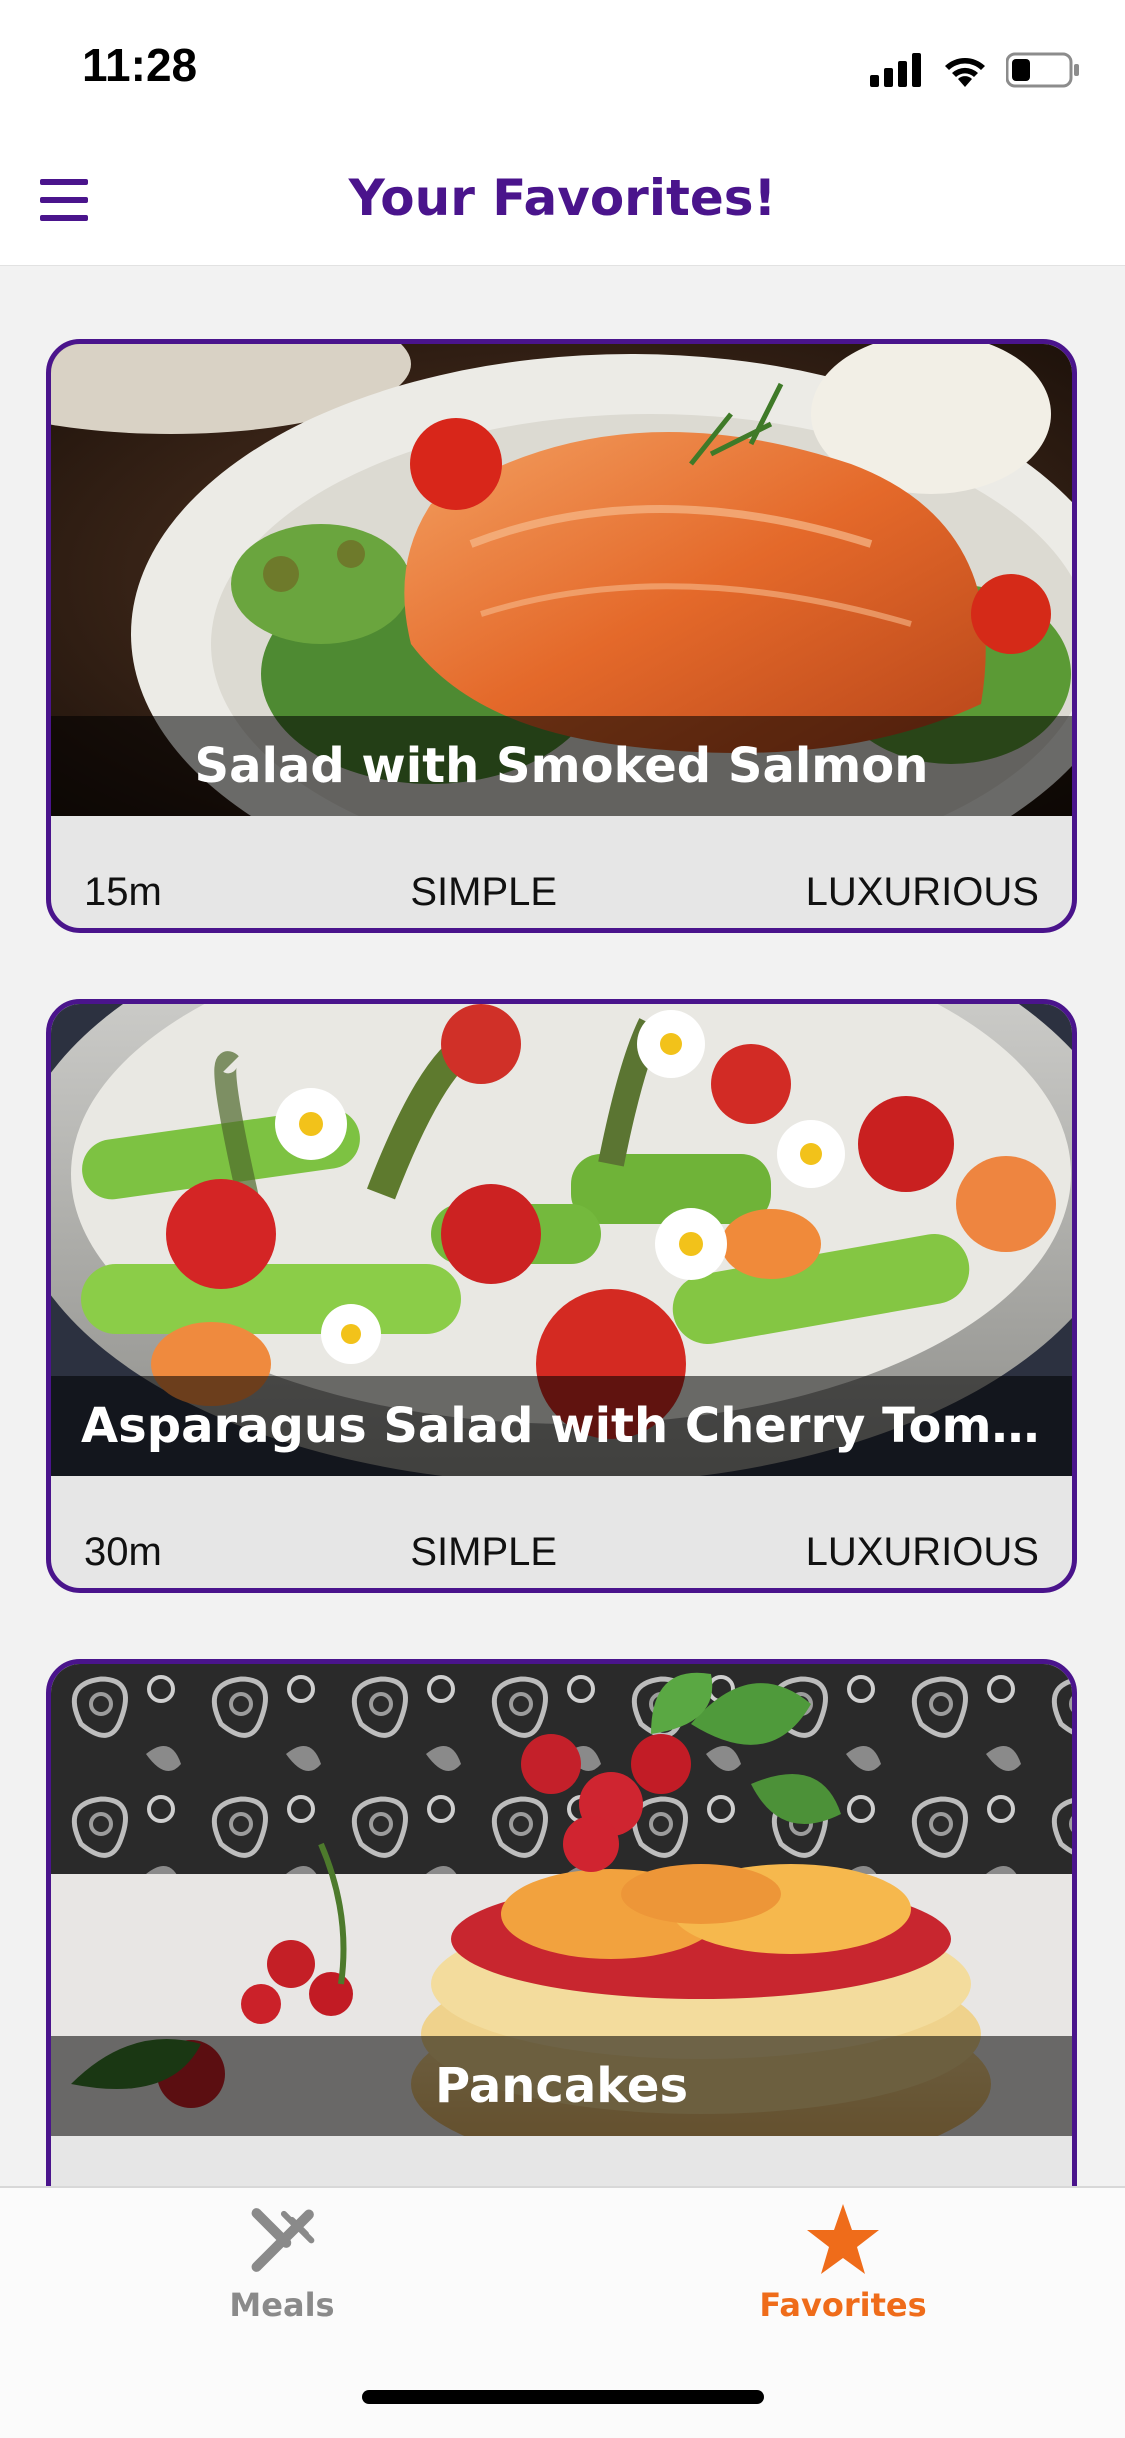 The image size is (1125, 2438). What do you see at coordinates (843, 2239) in the screenshot?
I see `star-icon` at bounding box center [843, 2239].